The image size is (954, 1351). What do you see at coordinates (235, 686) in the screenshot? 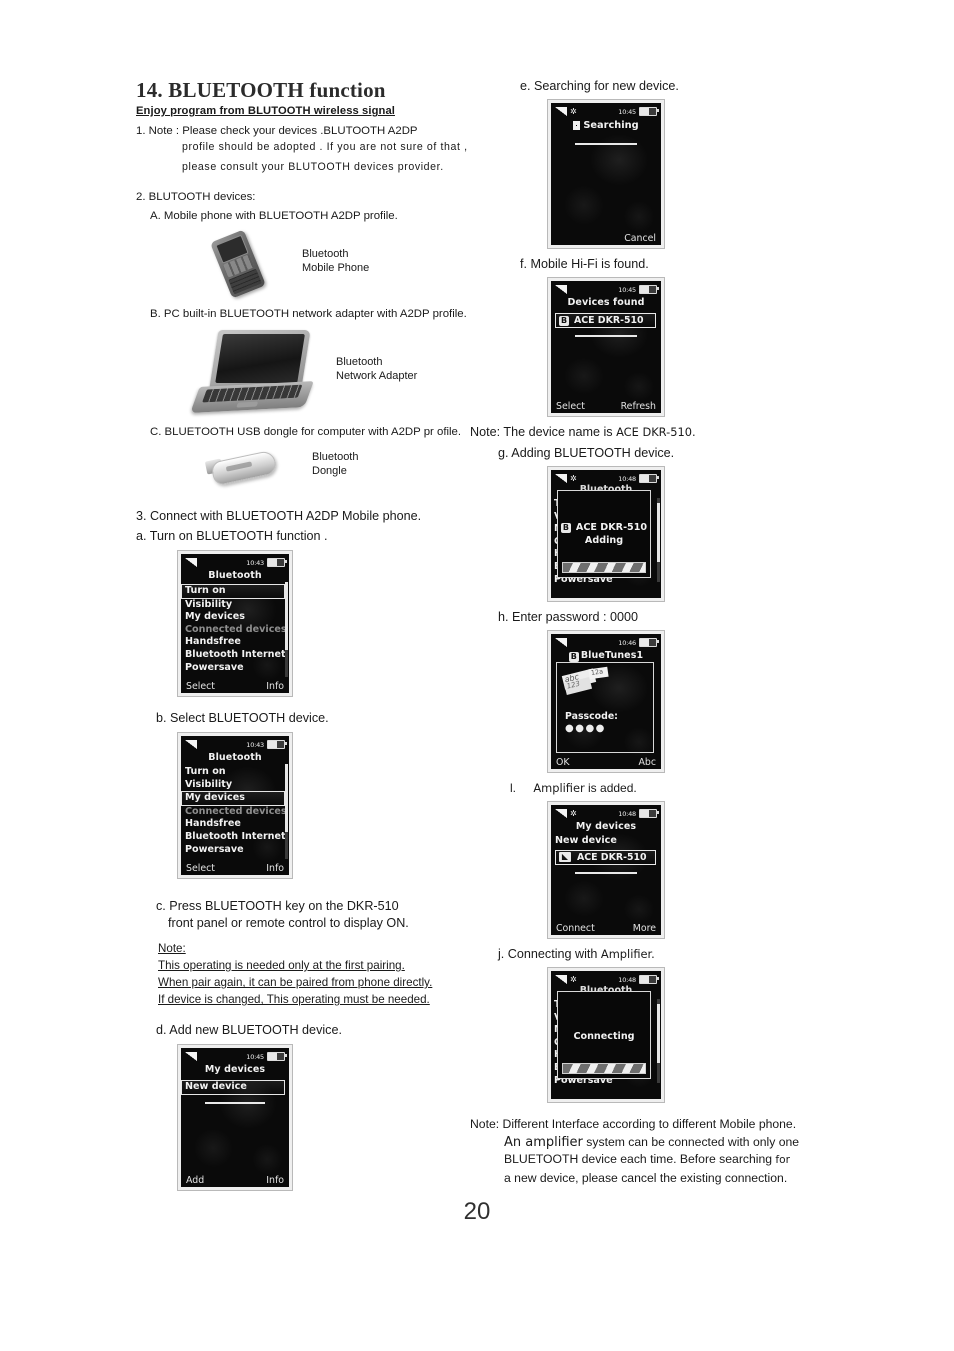
I see `softkey-bar: Select Info` at bounding box center [235, 686].